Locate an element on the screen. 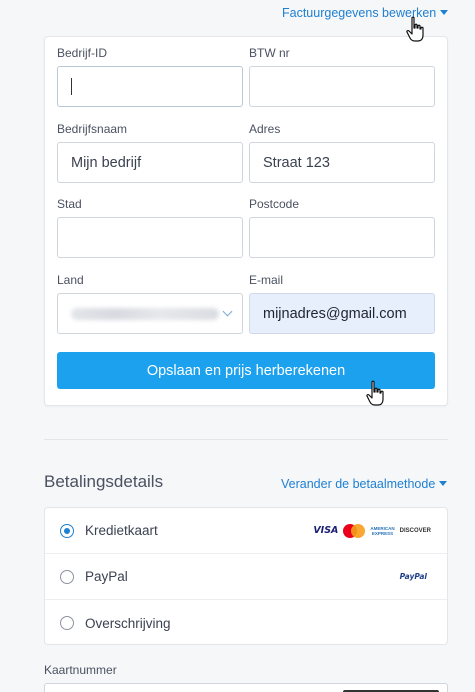 The height and width of the screenshot is (692, 475). chevron-down-icon is located at coordinates (227, 311).